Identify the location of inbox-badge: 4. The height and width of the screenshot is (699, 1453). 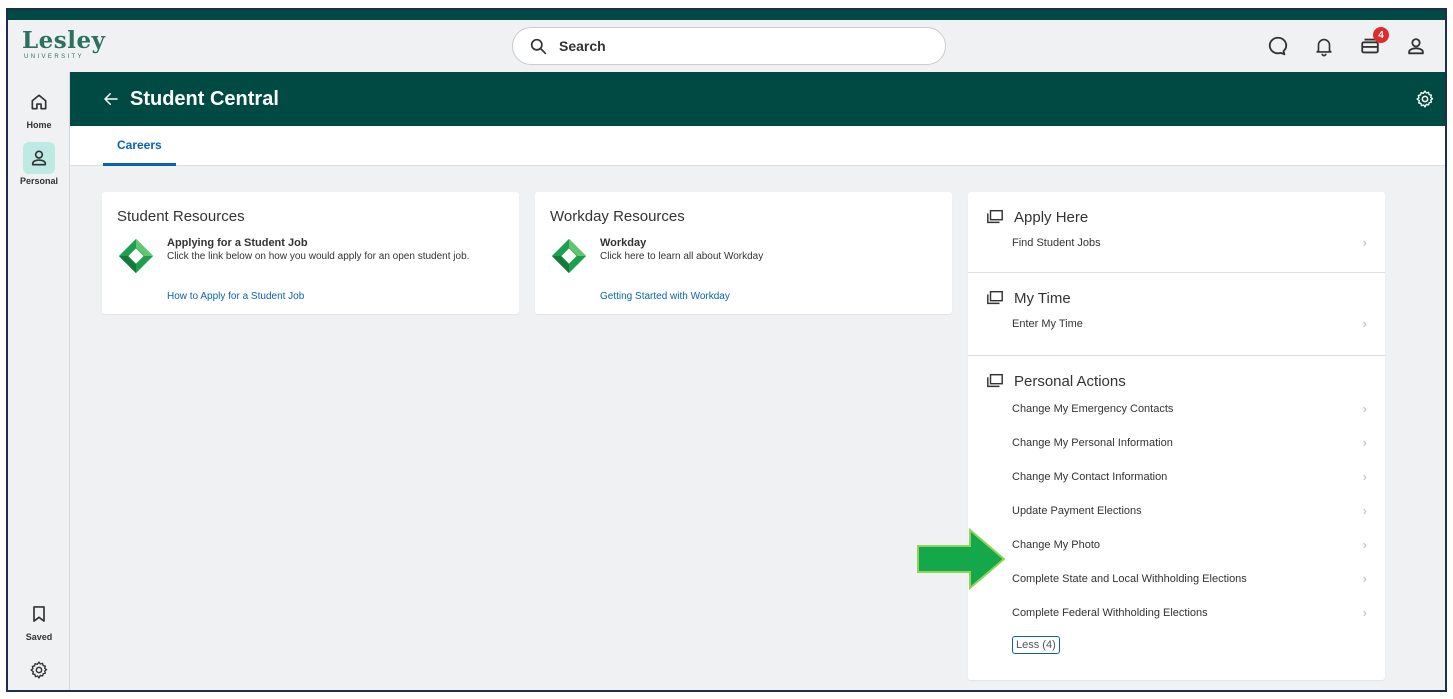
(1381, 35).